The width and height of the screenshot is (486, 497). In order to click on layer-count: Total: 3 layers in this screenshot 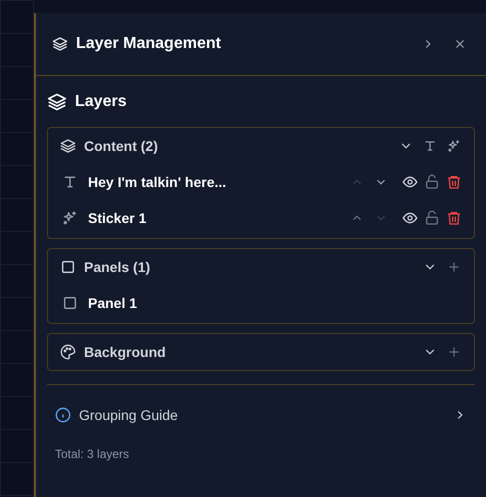, I will do `click(92, 454)`.